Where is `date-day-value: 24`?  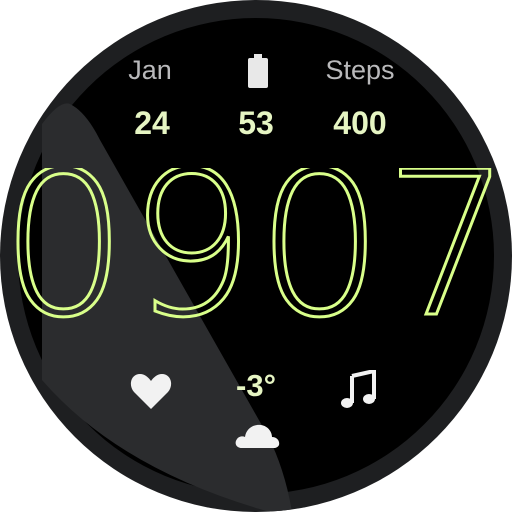
date-day-value: 24 is located at coordinates (152, 123).